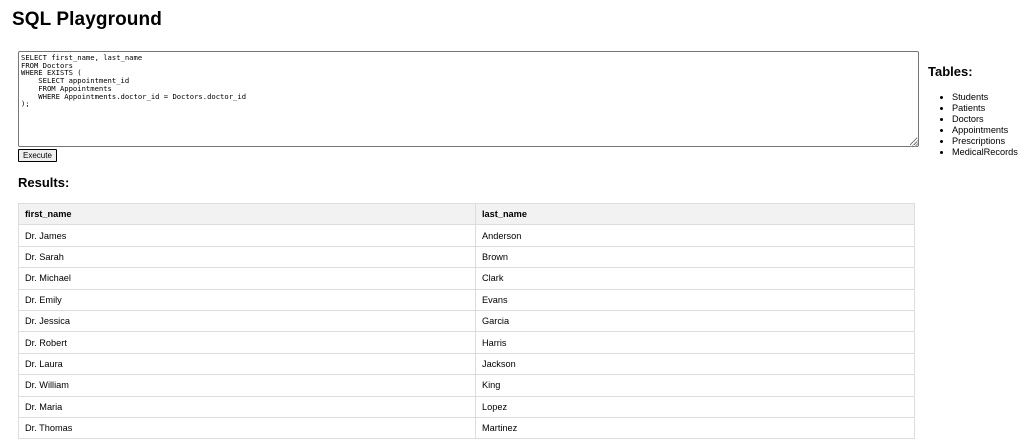 This screenshot has height=442, width=1024. Describe the element at coordinates (247, 385) in the screenshot. I see `cell-first-name: Dr. William` at that location.